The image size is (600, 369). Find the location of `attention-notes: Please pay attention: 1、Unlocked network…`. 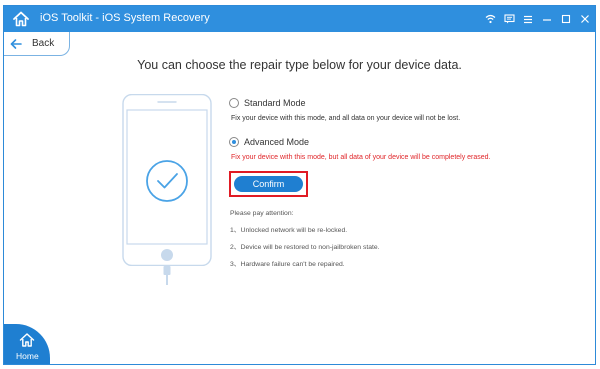

attention-notes: Please pay attention: 1、Unlocked network… is located at coordinates (380, 239).